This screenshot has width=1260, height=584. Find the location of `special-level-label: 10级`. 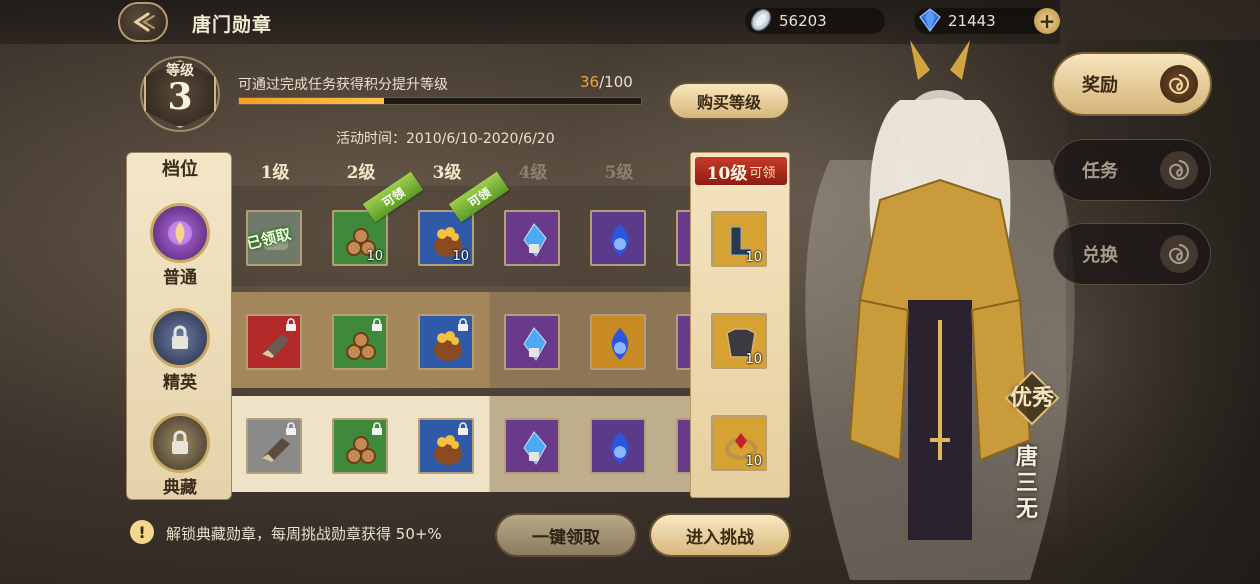

special-level-label: 10级 is located at coordinates (727, 173).